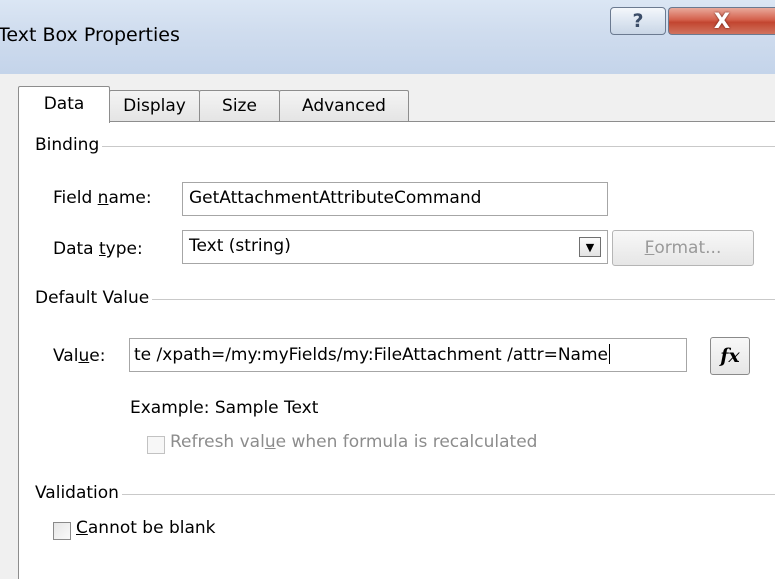 This screenshot has width=775, height=579. Describe the element at coordinates (77, 493) in the screenshot. I see `validation-section-label: Validation` at that location.